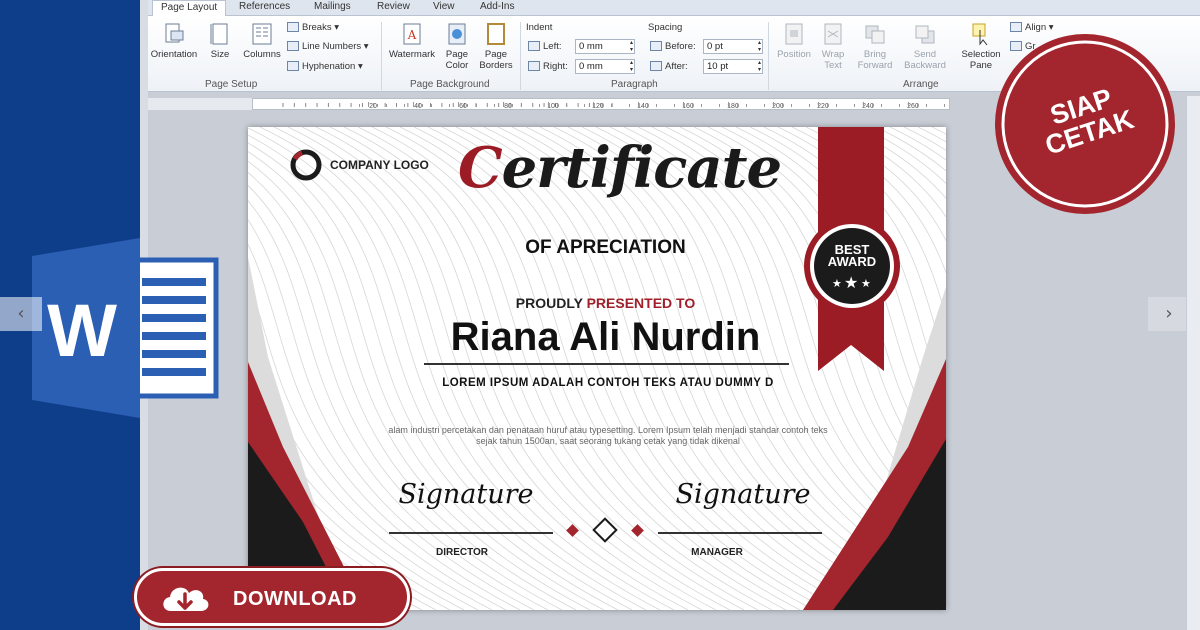  I want to click on hyphenation-icon, so click(293, 66).